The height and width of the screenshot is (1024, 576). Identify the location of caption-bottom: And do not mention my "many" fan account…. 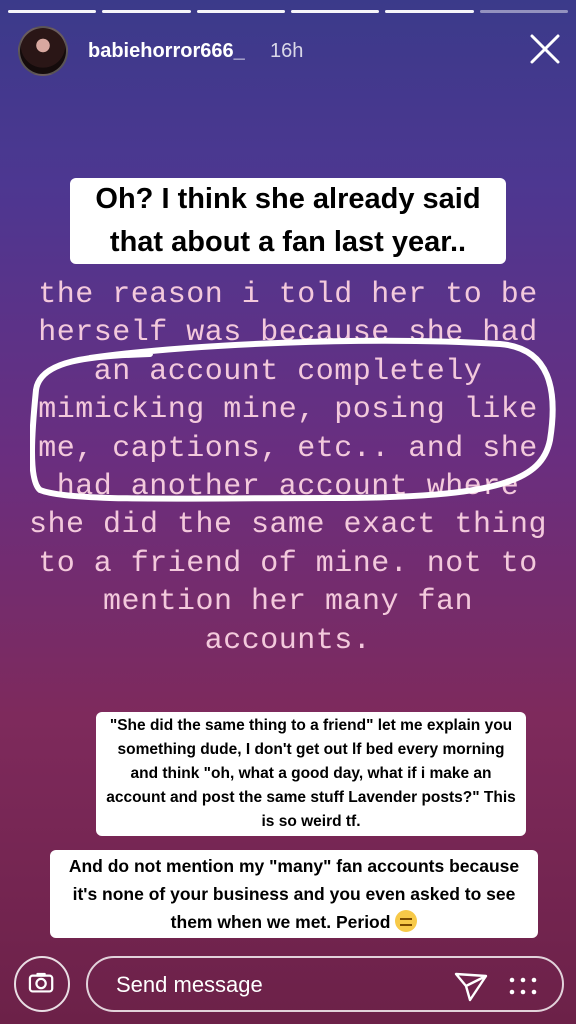
(294, 894).